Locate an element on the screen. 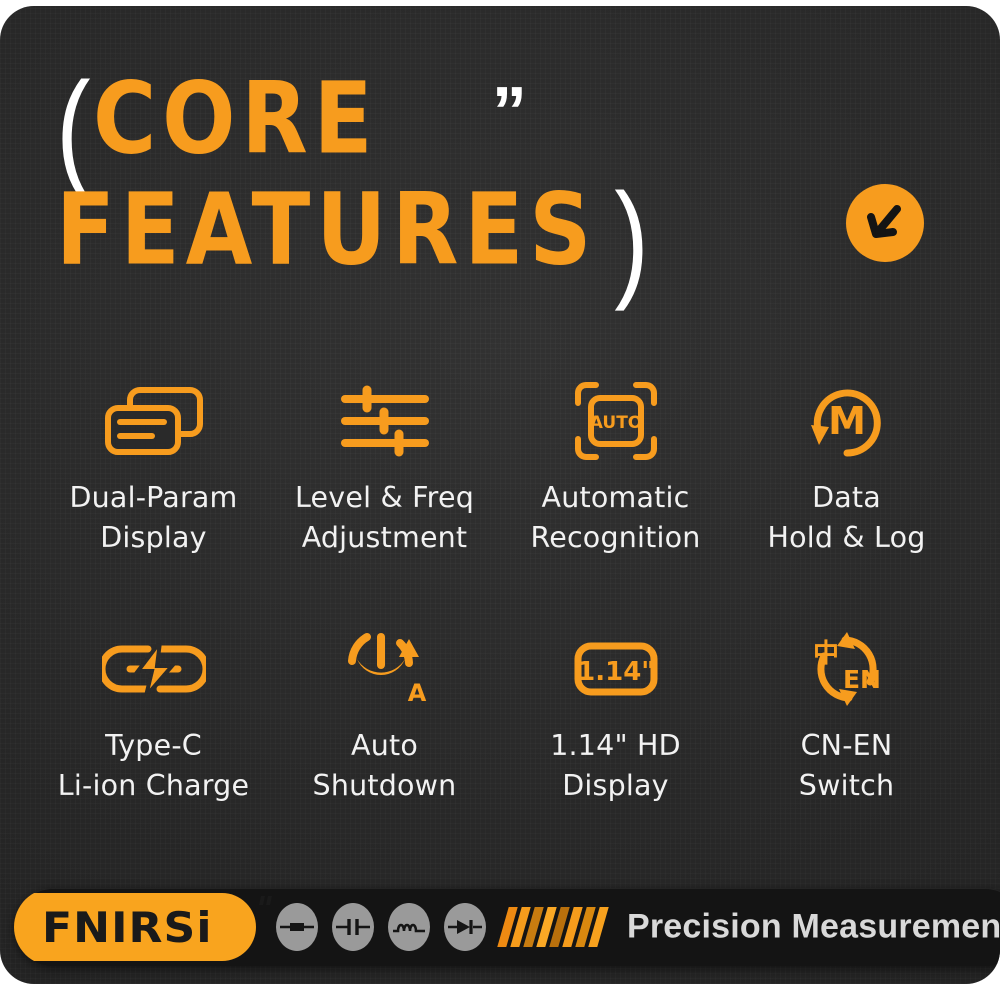 The height and width of the screenshot is (1000, 1000). feature-label-line1: Type-C is located at coordinates (153, 745).